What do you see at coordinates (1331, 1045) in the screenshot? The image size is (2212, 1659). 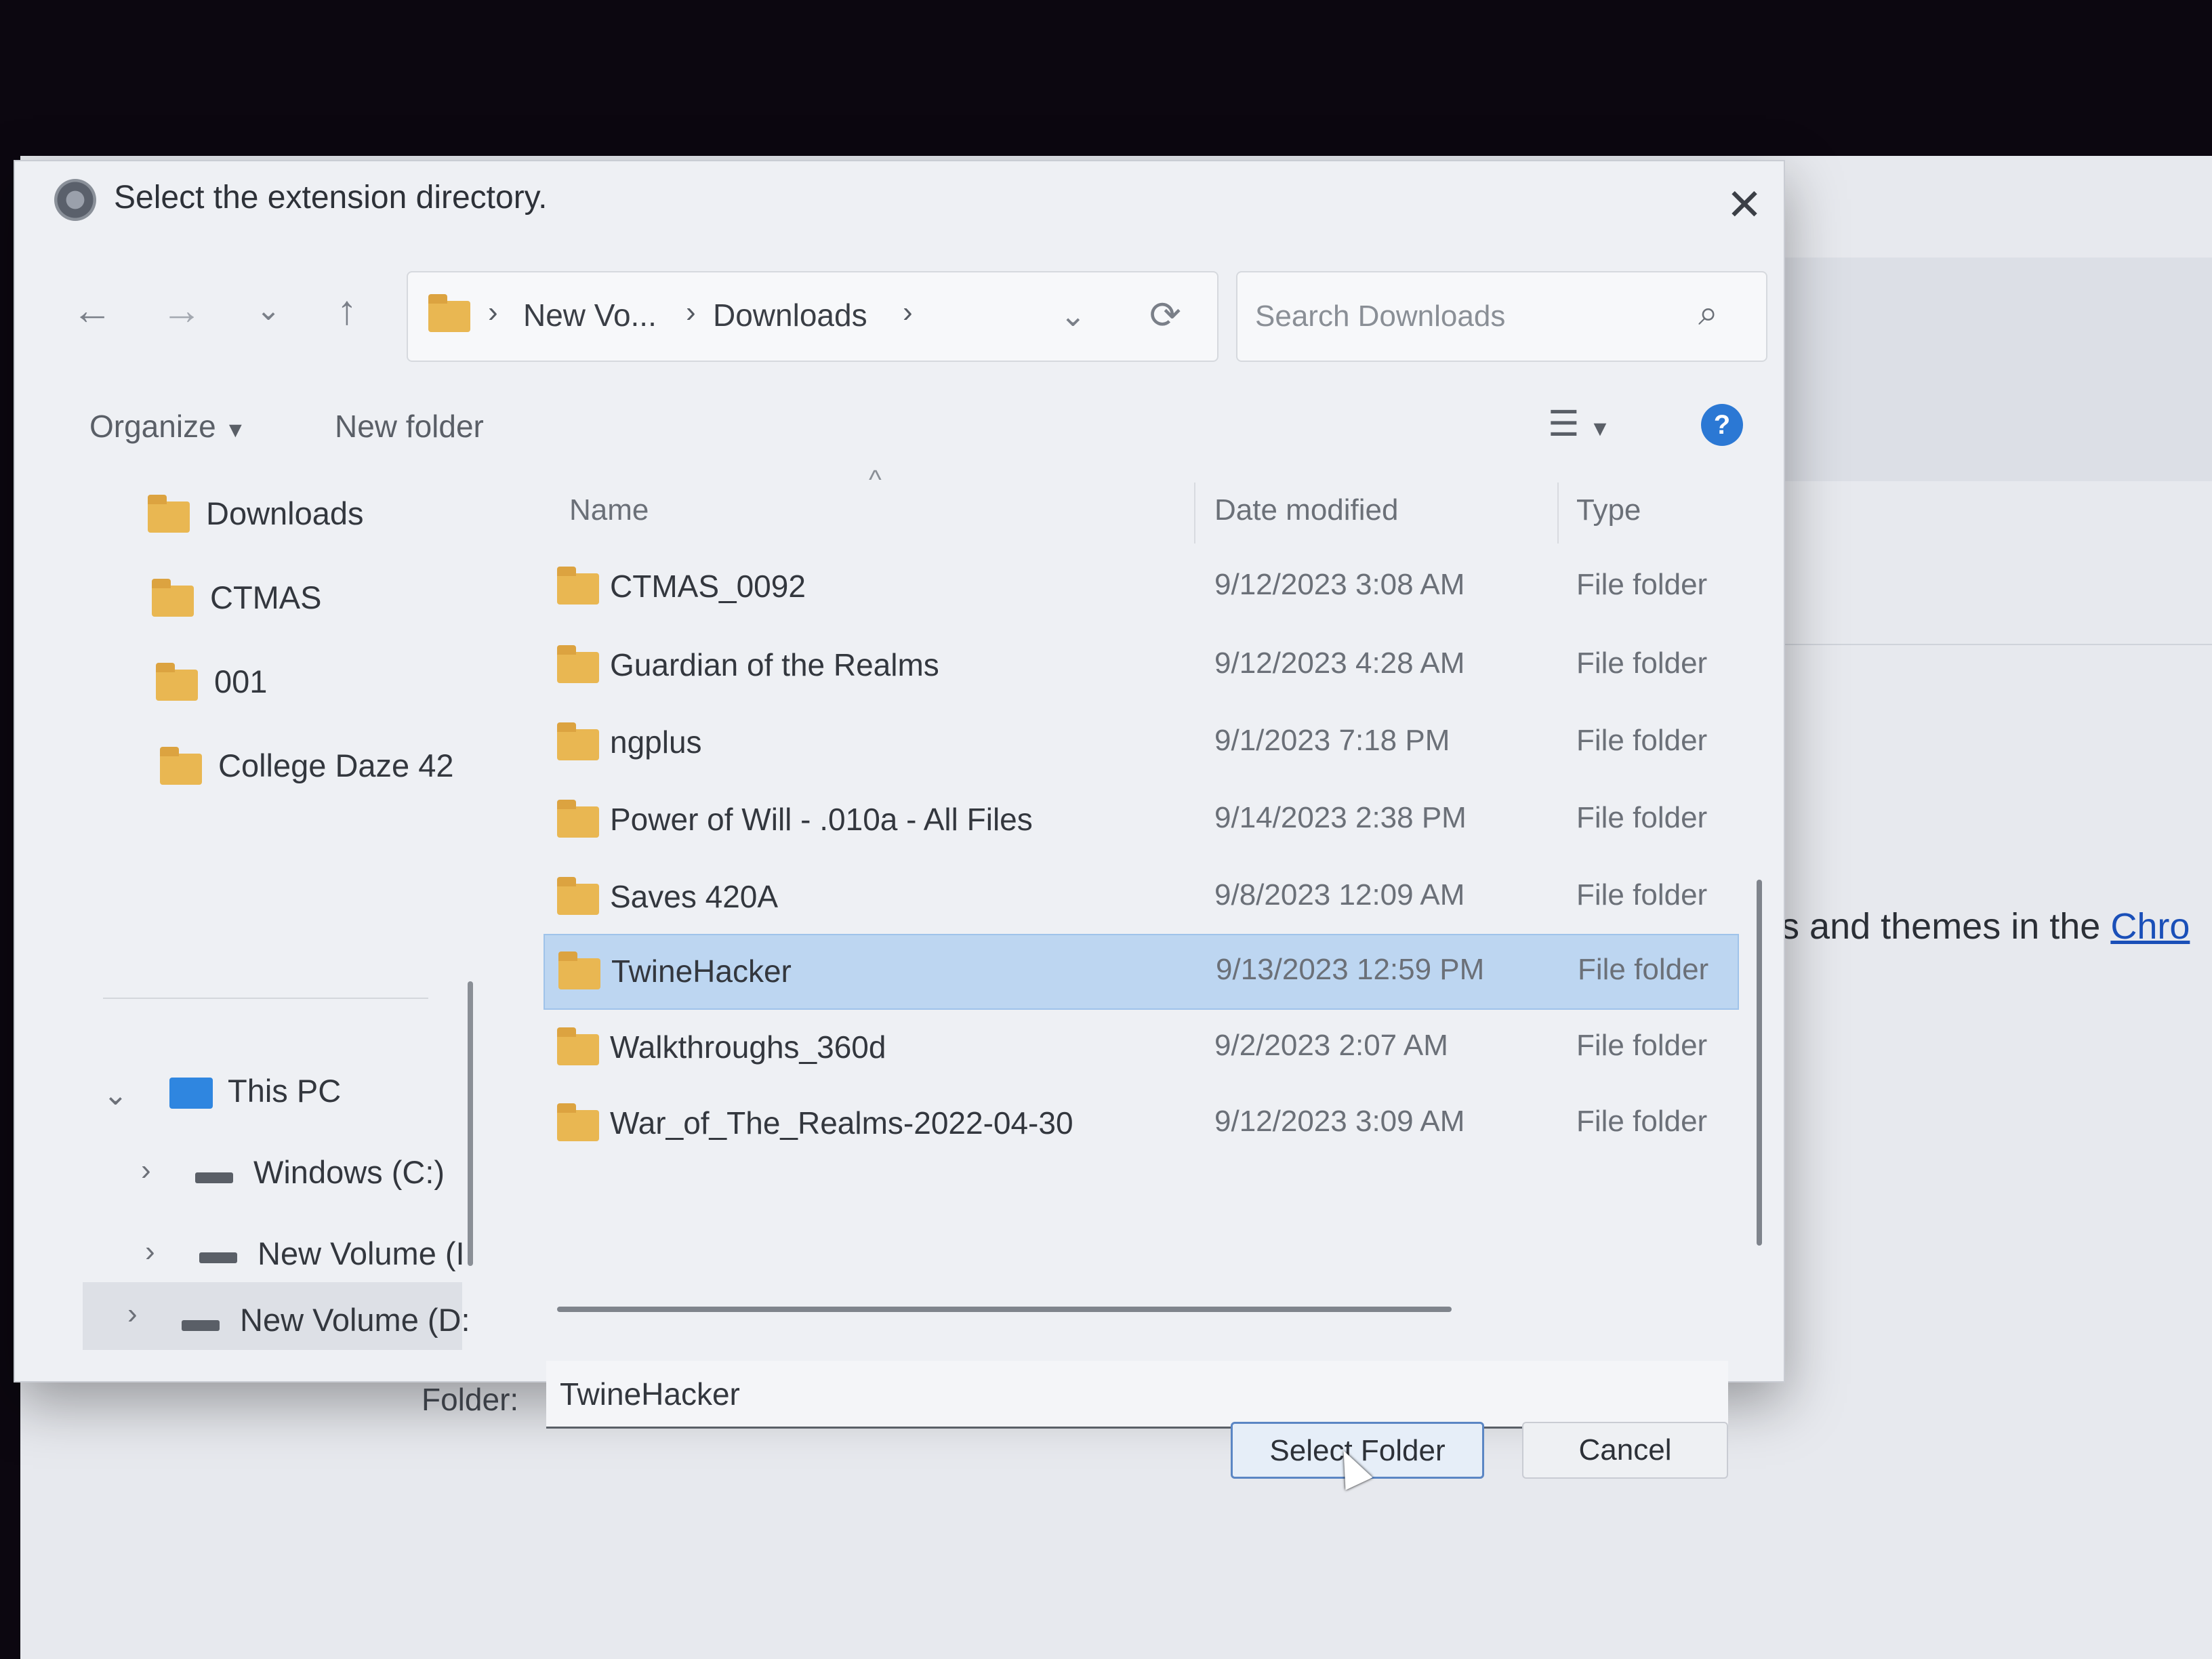 I see `row-date: 9/2/2023 2:07 AM` at bounding box center [1331, 1045].